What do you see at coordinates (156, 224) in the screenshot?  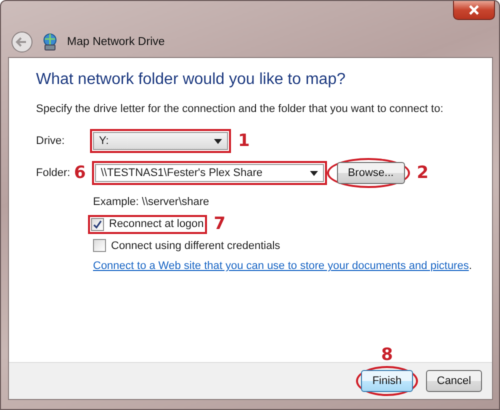 I see `checkbox-label: Reconnect at logon` at bounding box center [156, 224].